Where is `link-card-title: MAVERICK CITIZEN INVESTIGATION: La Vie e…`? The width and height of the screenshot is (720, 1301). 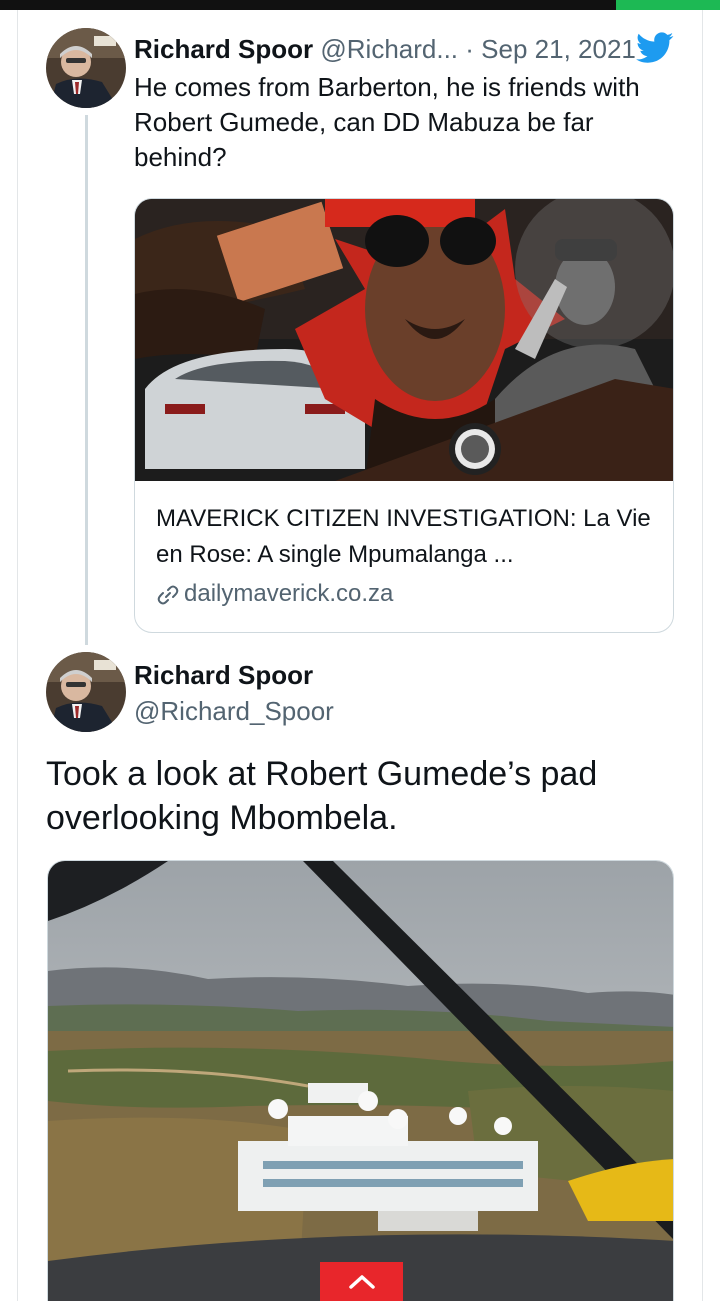
link-card-title: MAVERICK CITIZEN INVESTIGATION: La Vie e… is located at coordinates (403, 536).